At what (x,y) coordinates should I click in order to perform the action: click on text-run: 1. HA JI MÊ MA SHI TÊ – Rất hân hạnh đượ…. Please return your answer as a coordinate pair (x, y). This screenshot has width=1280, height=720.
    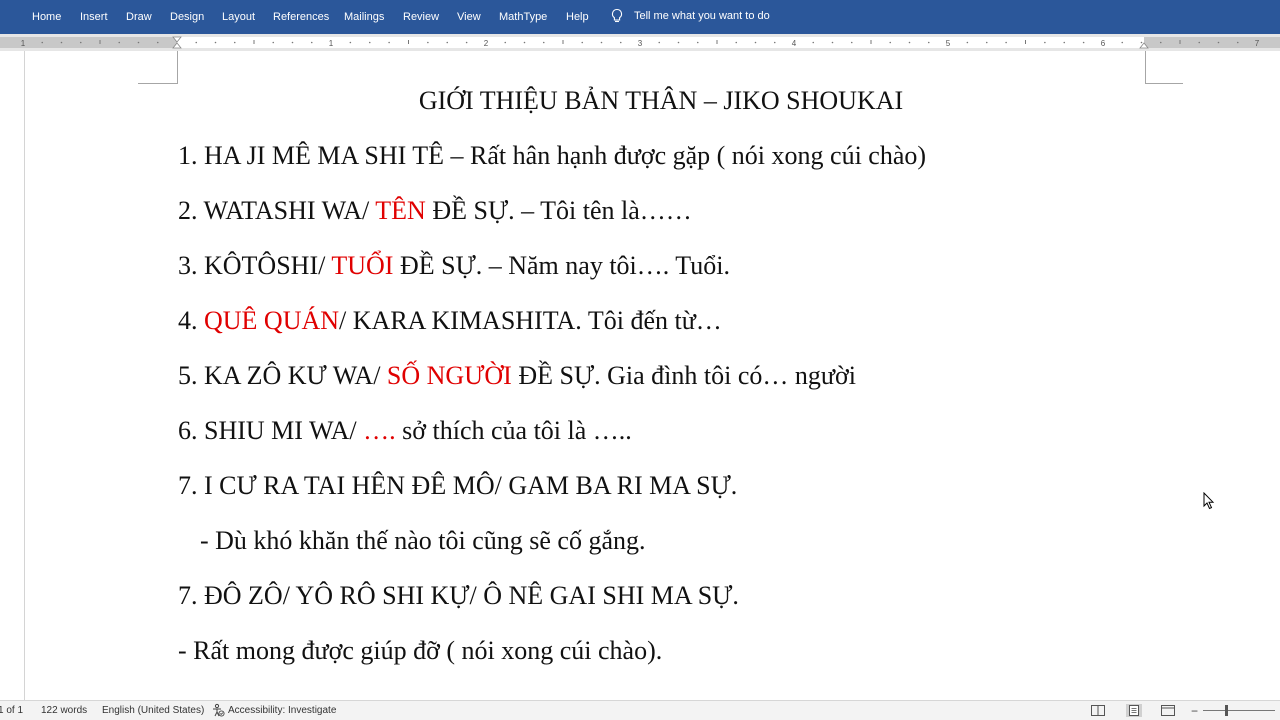
    Looking at the image, I should click on (552, 155).